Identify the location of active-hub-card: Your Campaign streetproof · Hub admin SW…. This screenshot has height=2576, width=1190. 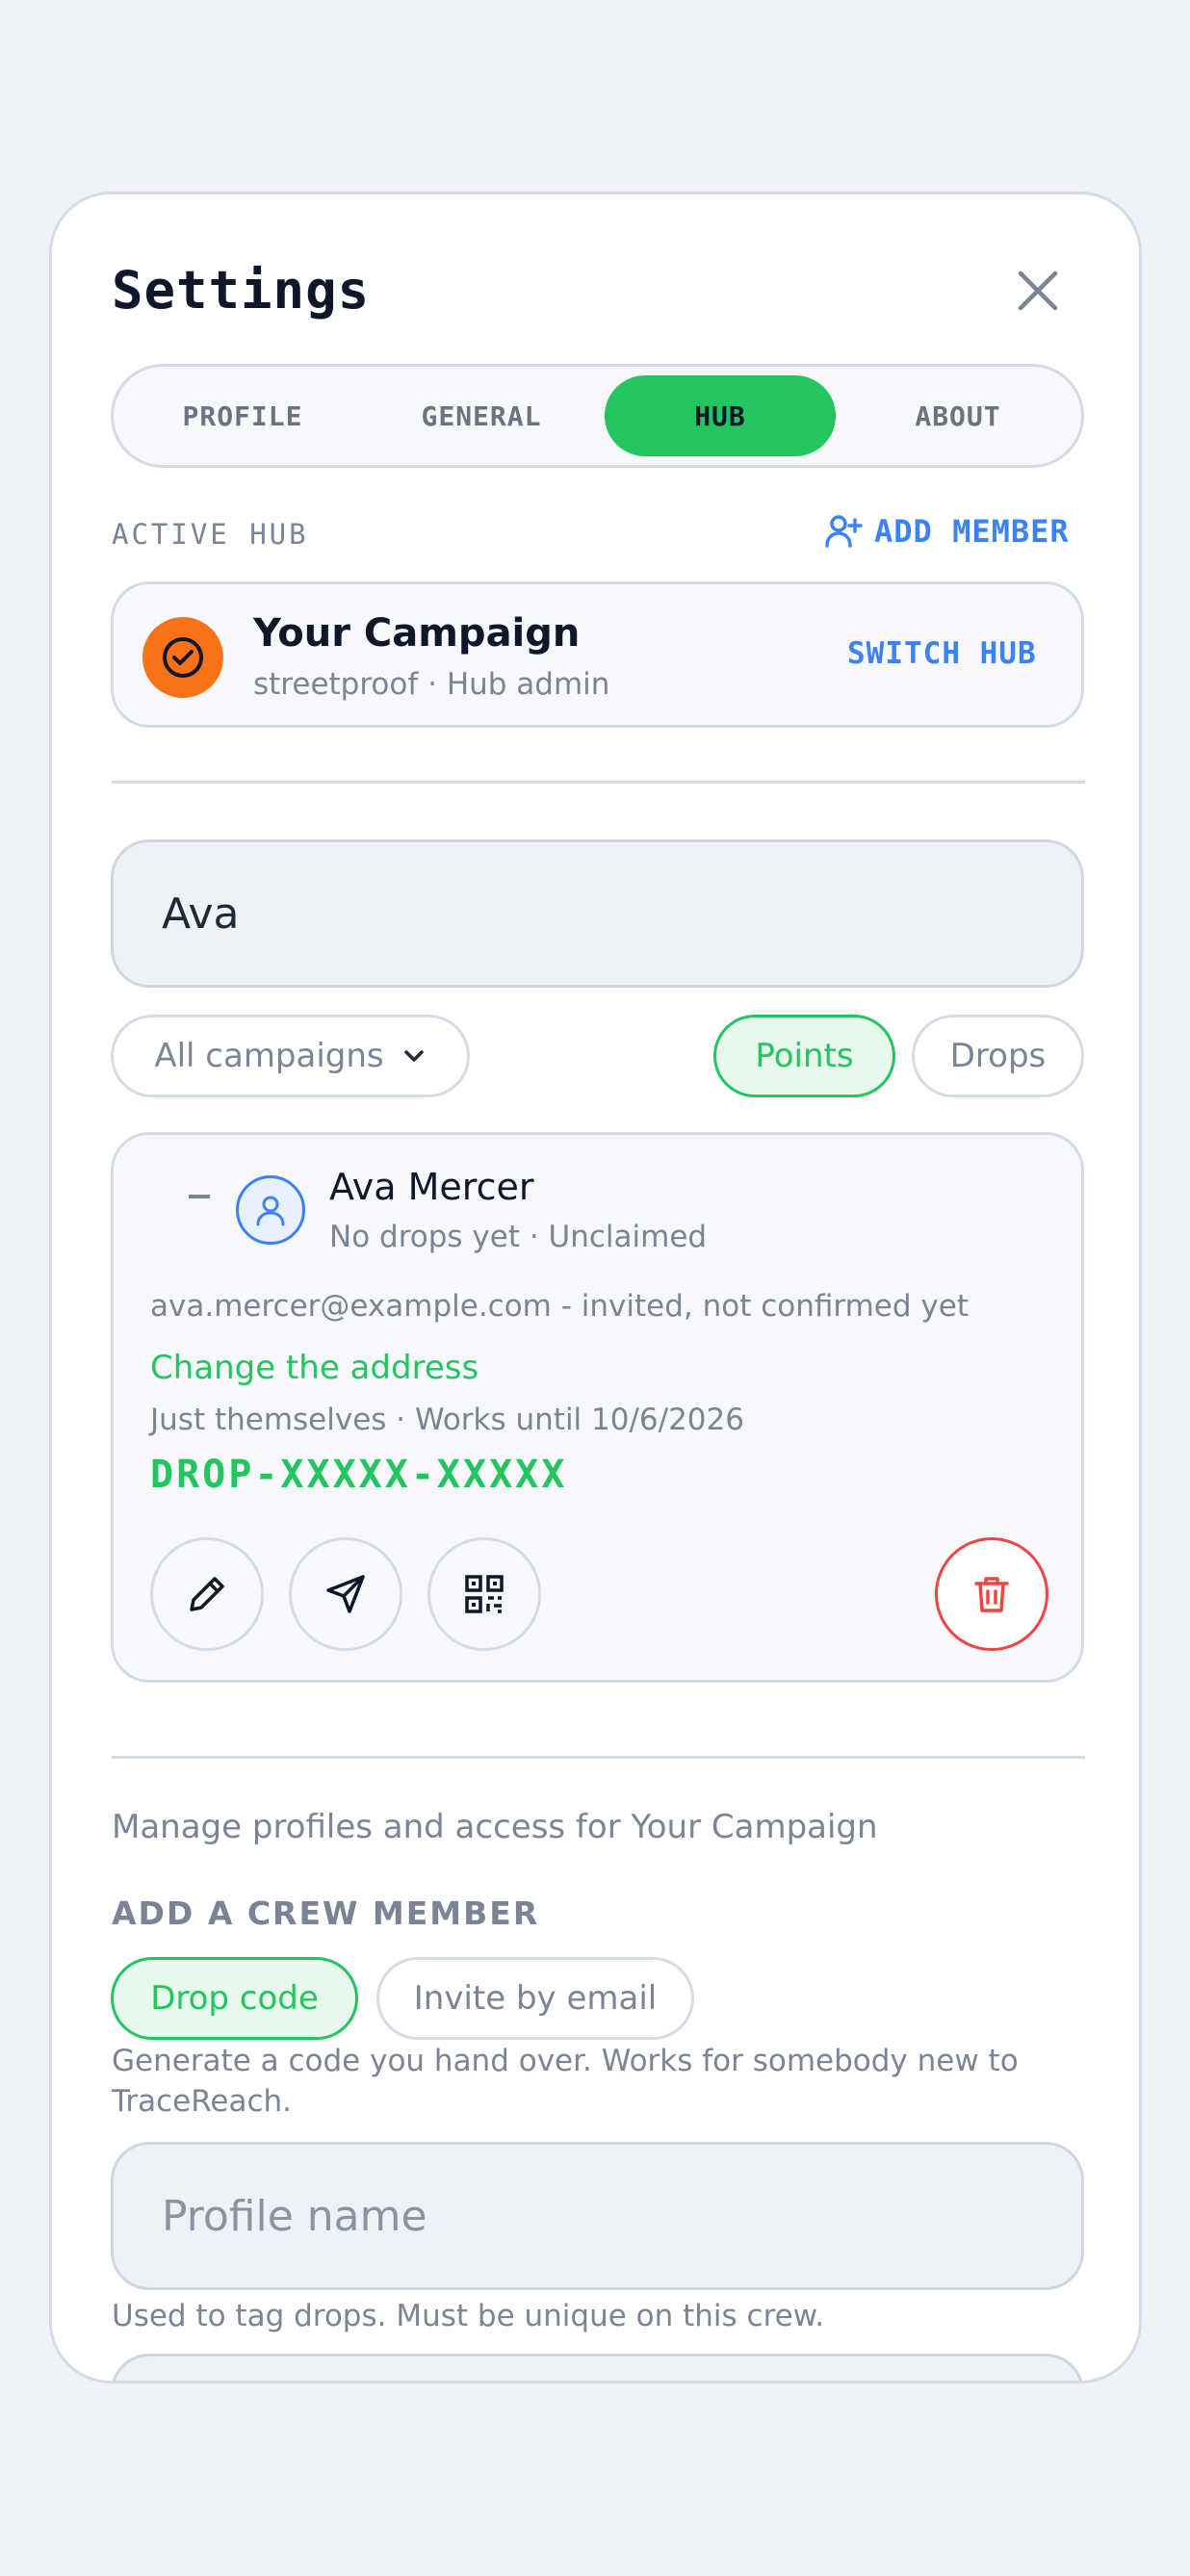
(598, 655).